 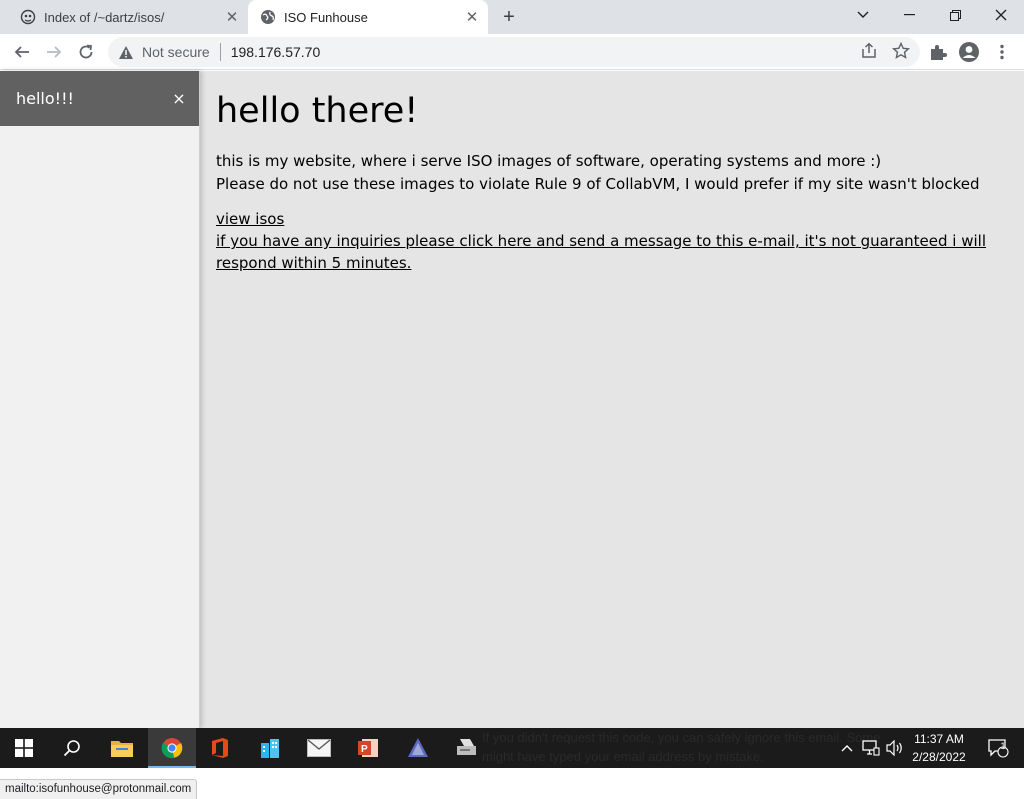 What do you see at coordinates (955, 15) in the screenshot?
I see `restore-button` at bounding box center [955, 15].